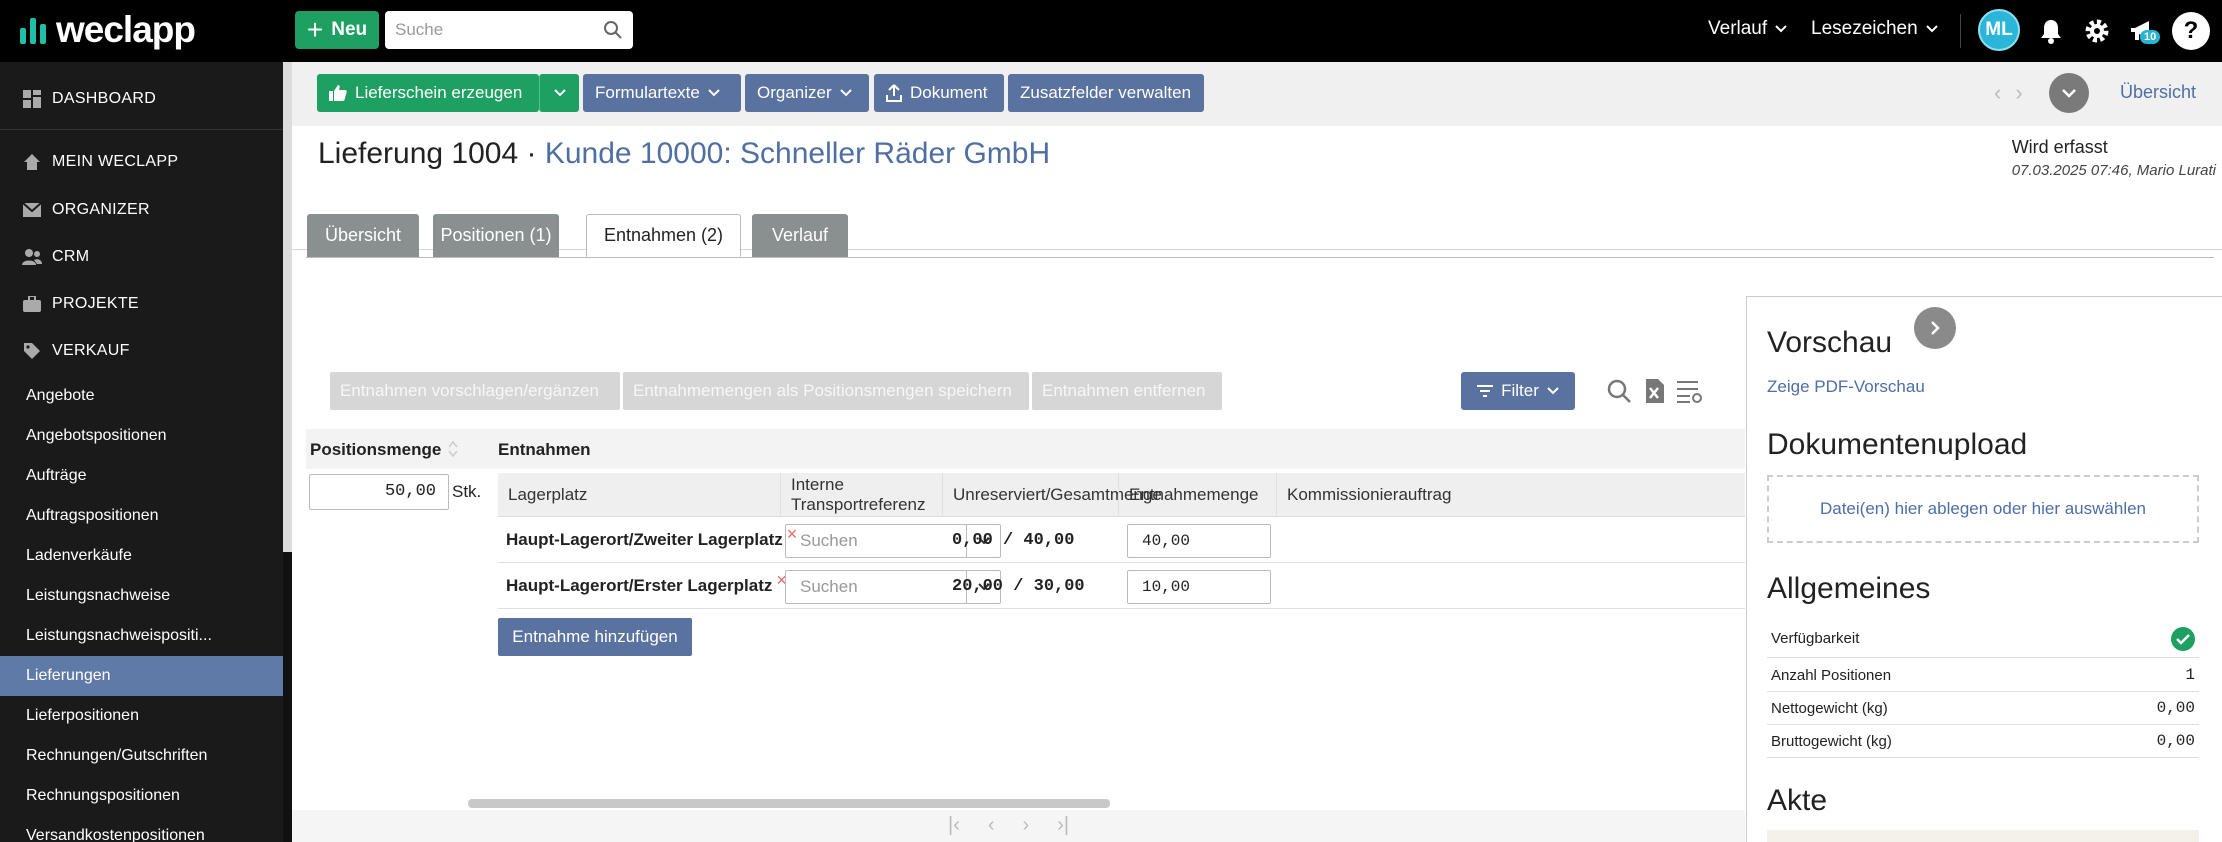  I want to click on chevron-right-icon: ›, so click(2018, 93).